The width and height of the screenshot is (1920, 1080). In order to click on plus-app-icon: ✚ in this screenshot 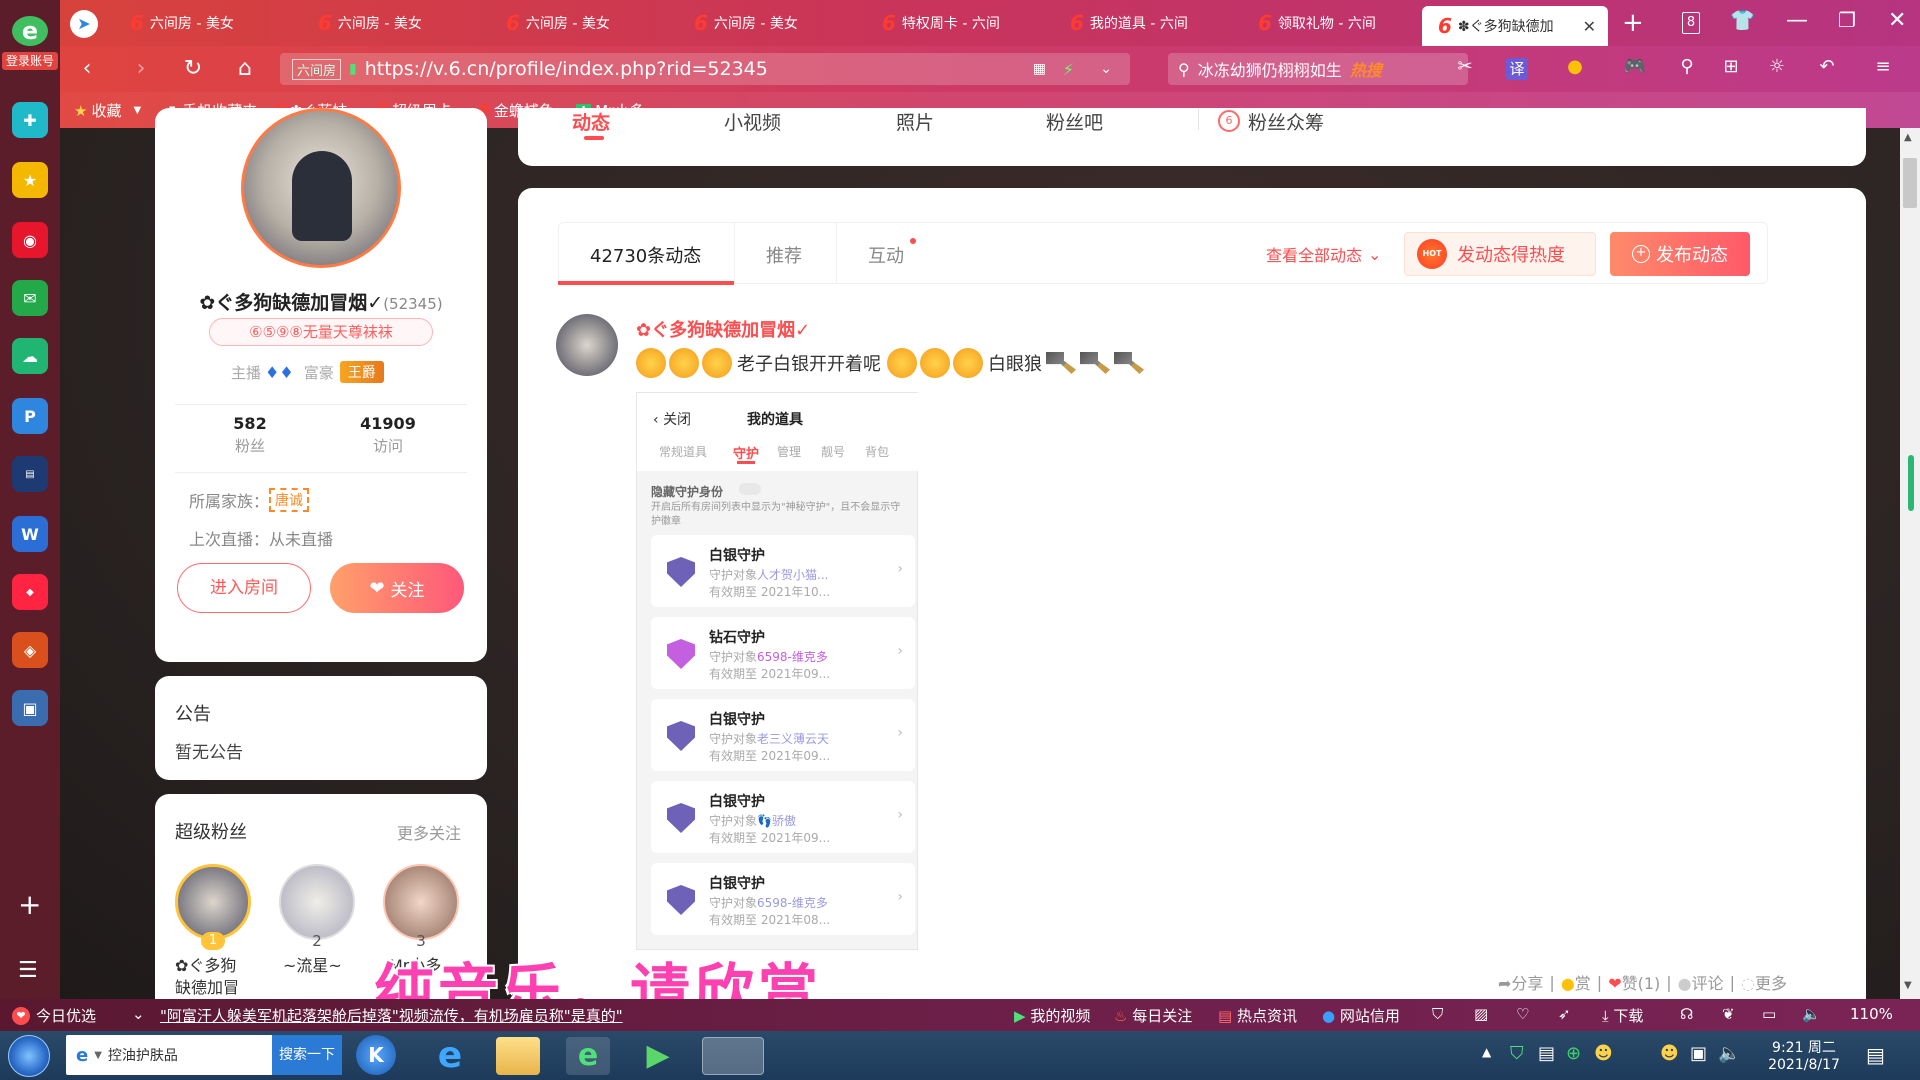, I will do `click(30, 120)`.